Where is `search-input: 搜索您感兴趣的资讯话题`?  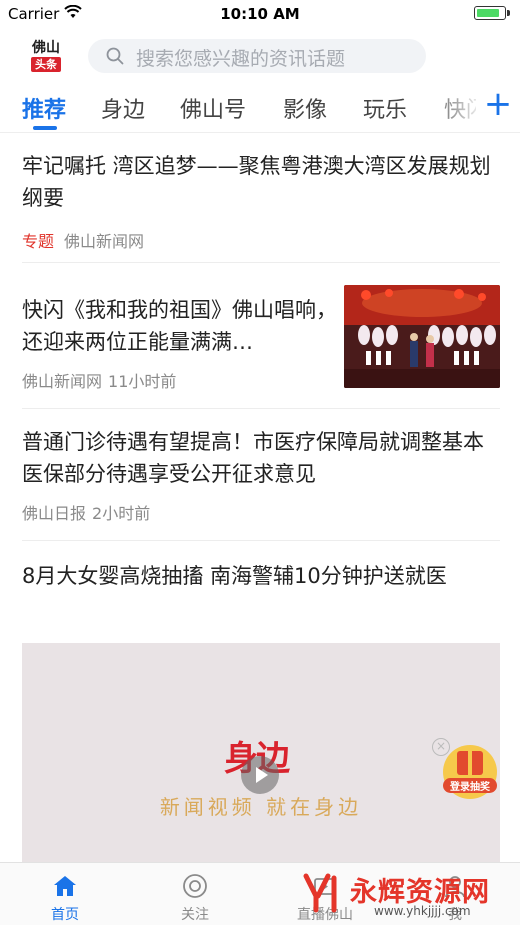
search-input: 搜索您感兴趣的资讯话题 is located at coordinates (257, 56).